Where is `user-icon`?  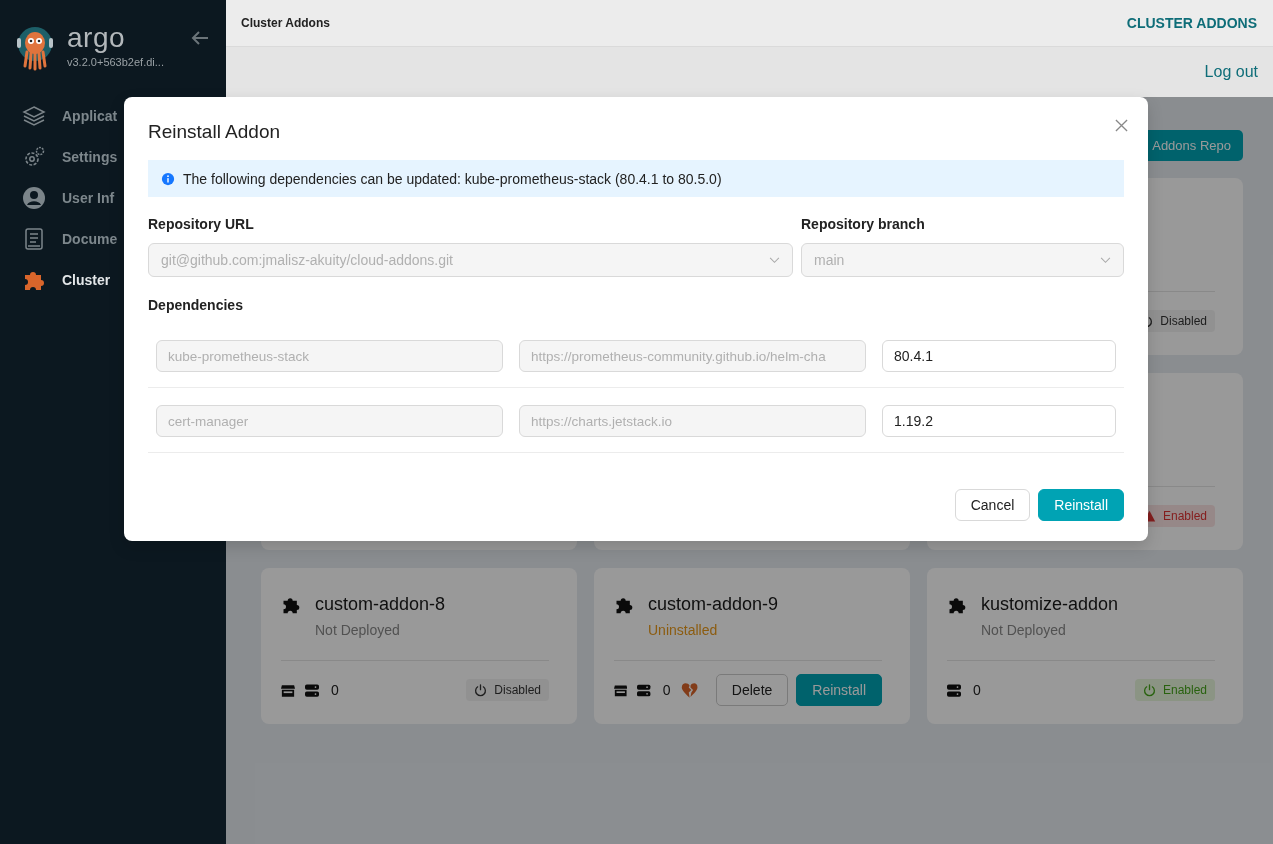 user-icon is located at coordinates (34, 197).